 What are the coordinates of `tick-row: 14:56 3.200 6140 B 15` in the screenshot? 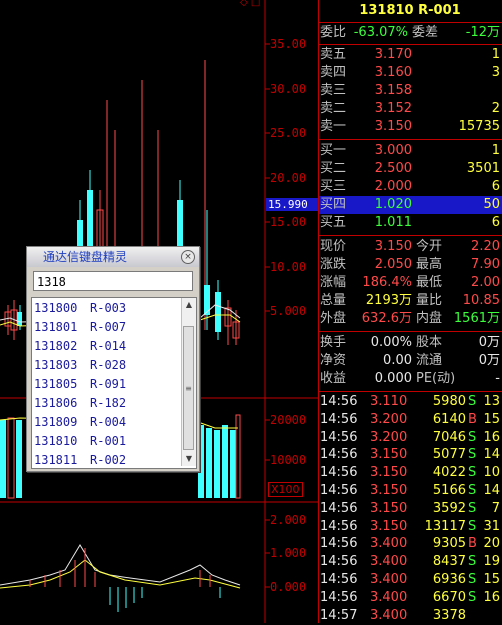 It's located at (410, 420).